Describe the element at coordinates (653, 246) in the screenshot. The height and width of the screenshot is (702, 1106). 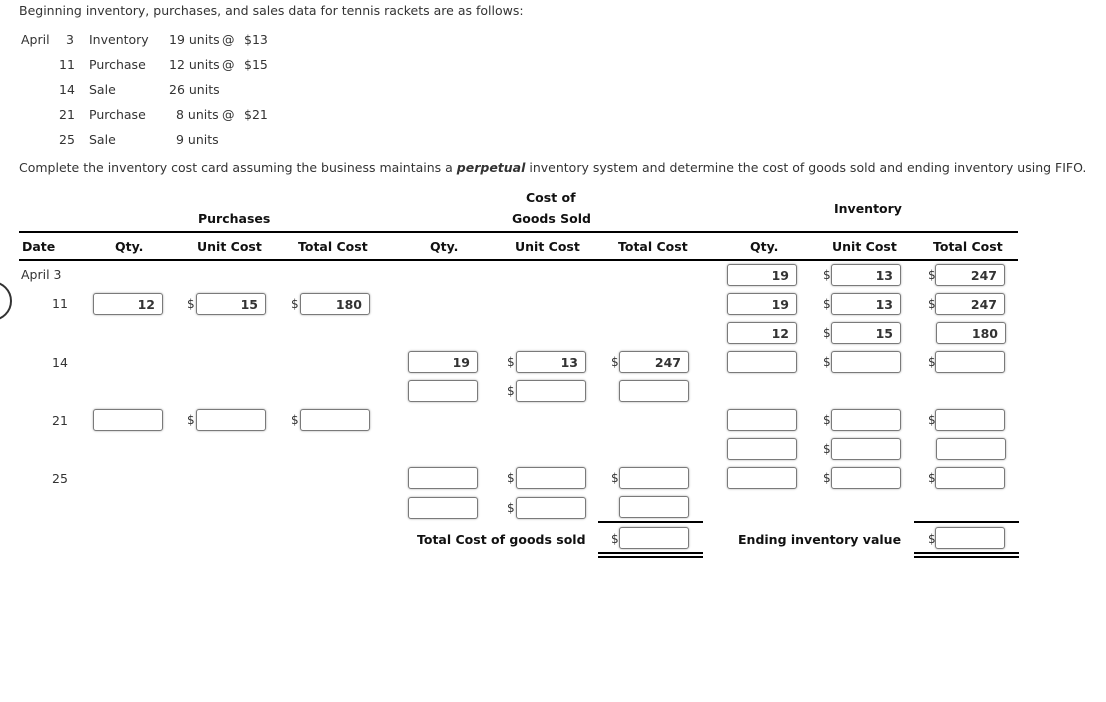
I see `col-header-cogs-total-cost: Total Cost` at that location.